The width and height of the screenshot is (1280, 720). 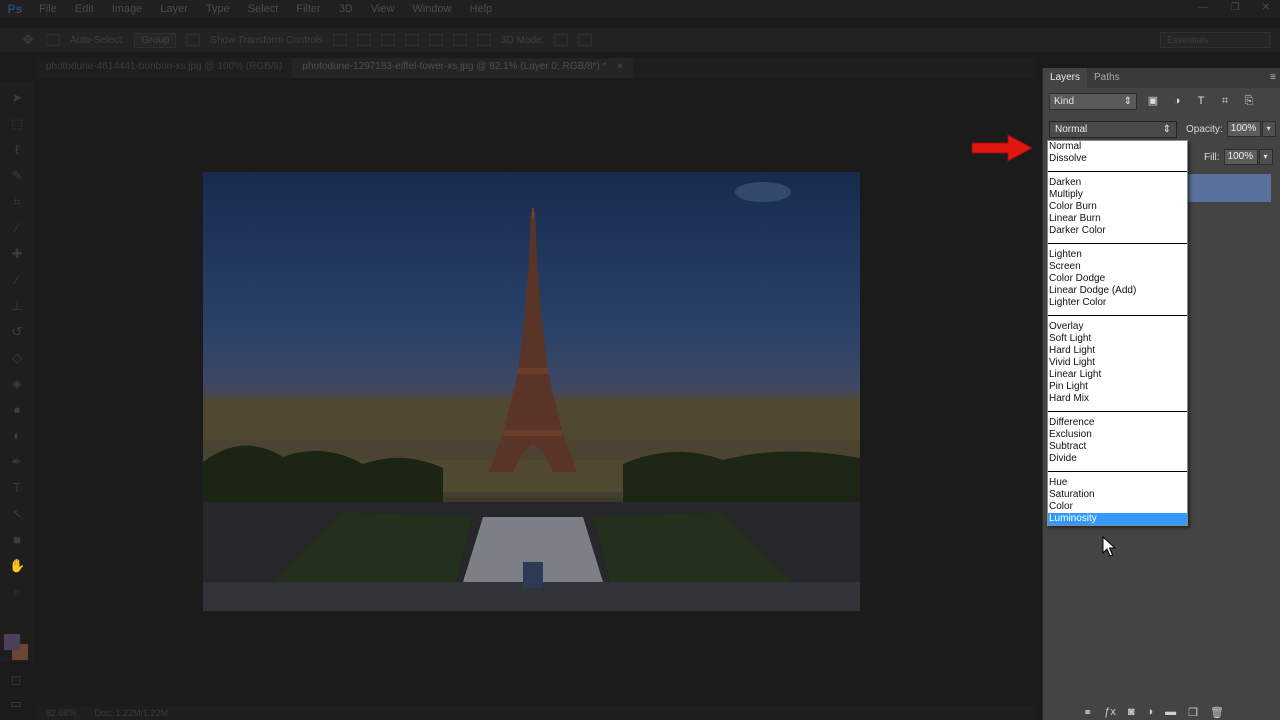 I want to click on blend-mode-option-dissolve: Dissolve, so click(x=1117, y=159).